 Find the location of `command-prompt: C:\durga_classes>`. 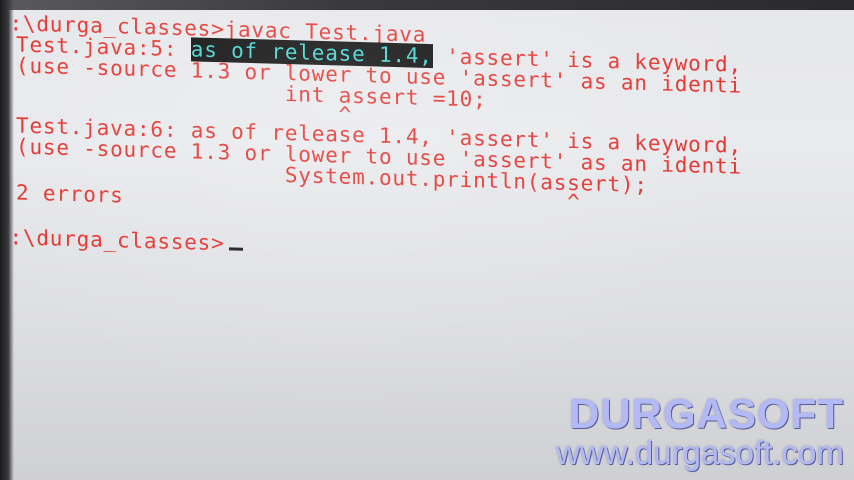

command-prompt: C:\durga_classes> is located at coordinates (112, 240).